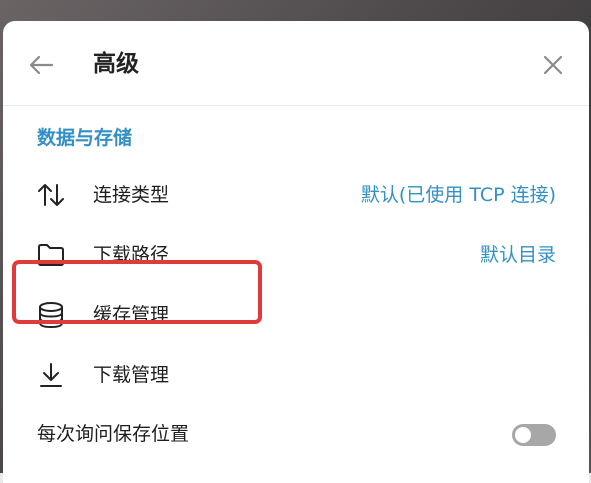 Image resolution: width=591 pixels, height=483 pixels. What do you see at coordinates (131, 255) in the screenshot?
I see `settings-row-label: 下载路径` at bounding box center [131, 255].